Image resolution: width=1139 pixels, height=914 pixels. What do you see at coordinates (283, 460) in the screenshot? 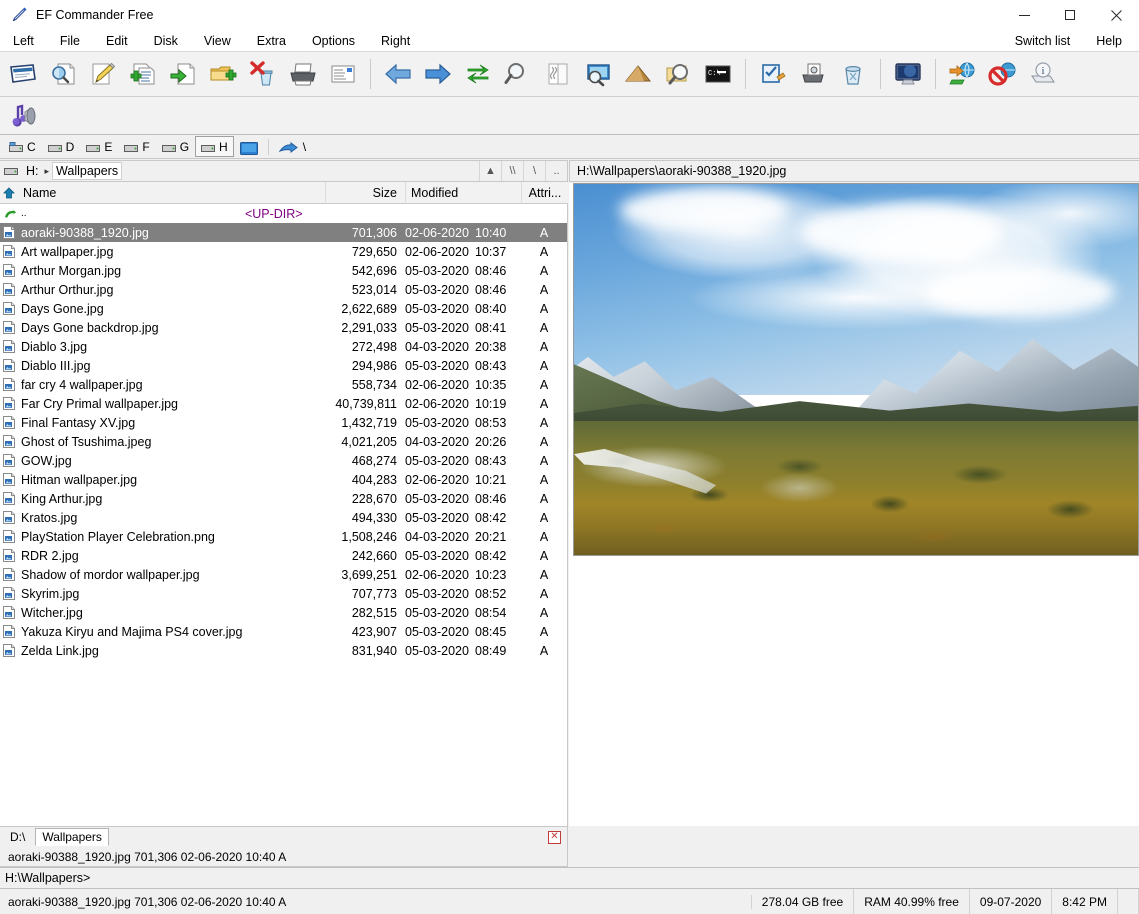
I see `table-row: GOW.jpg 468,274 05-03-2020 08:43 A` at bounding box center [283, 460].